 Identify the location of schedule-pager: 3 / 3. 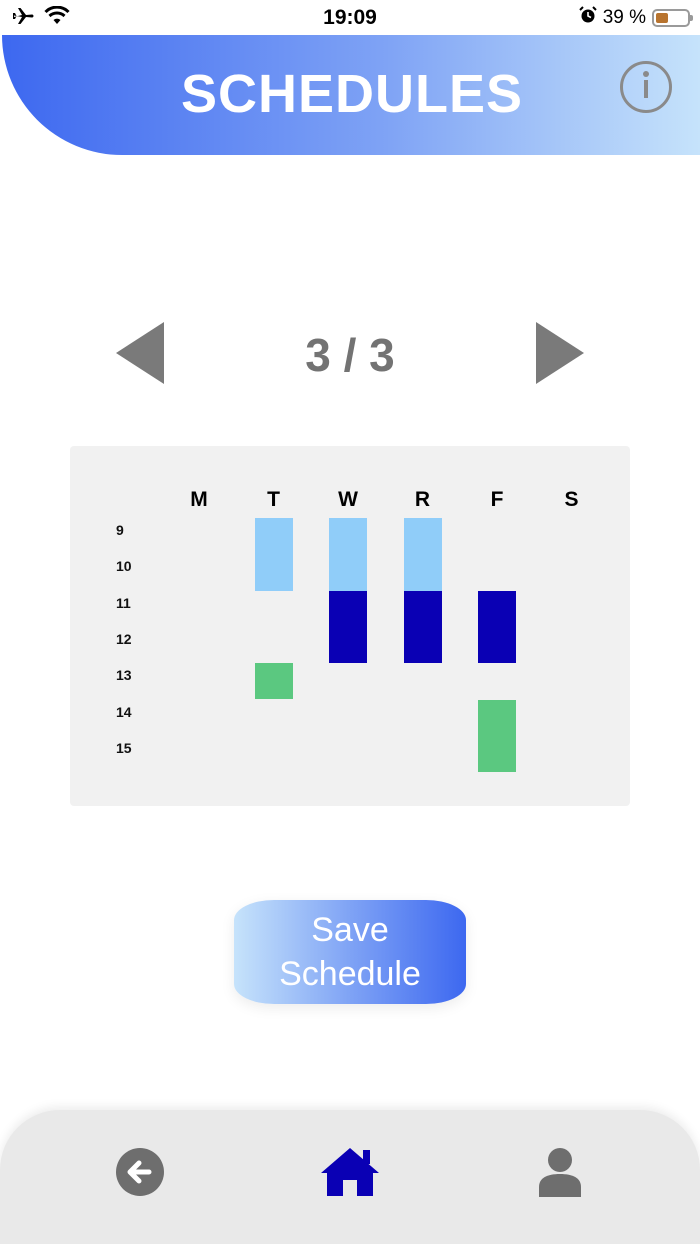
(350, 354).